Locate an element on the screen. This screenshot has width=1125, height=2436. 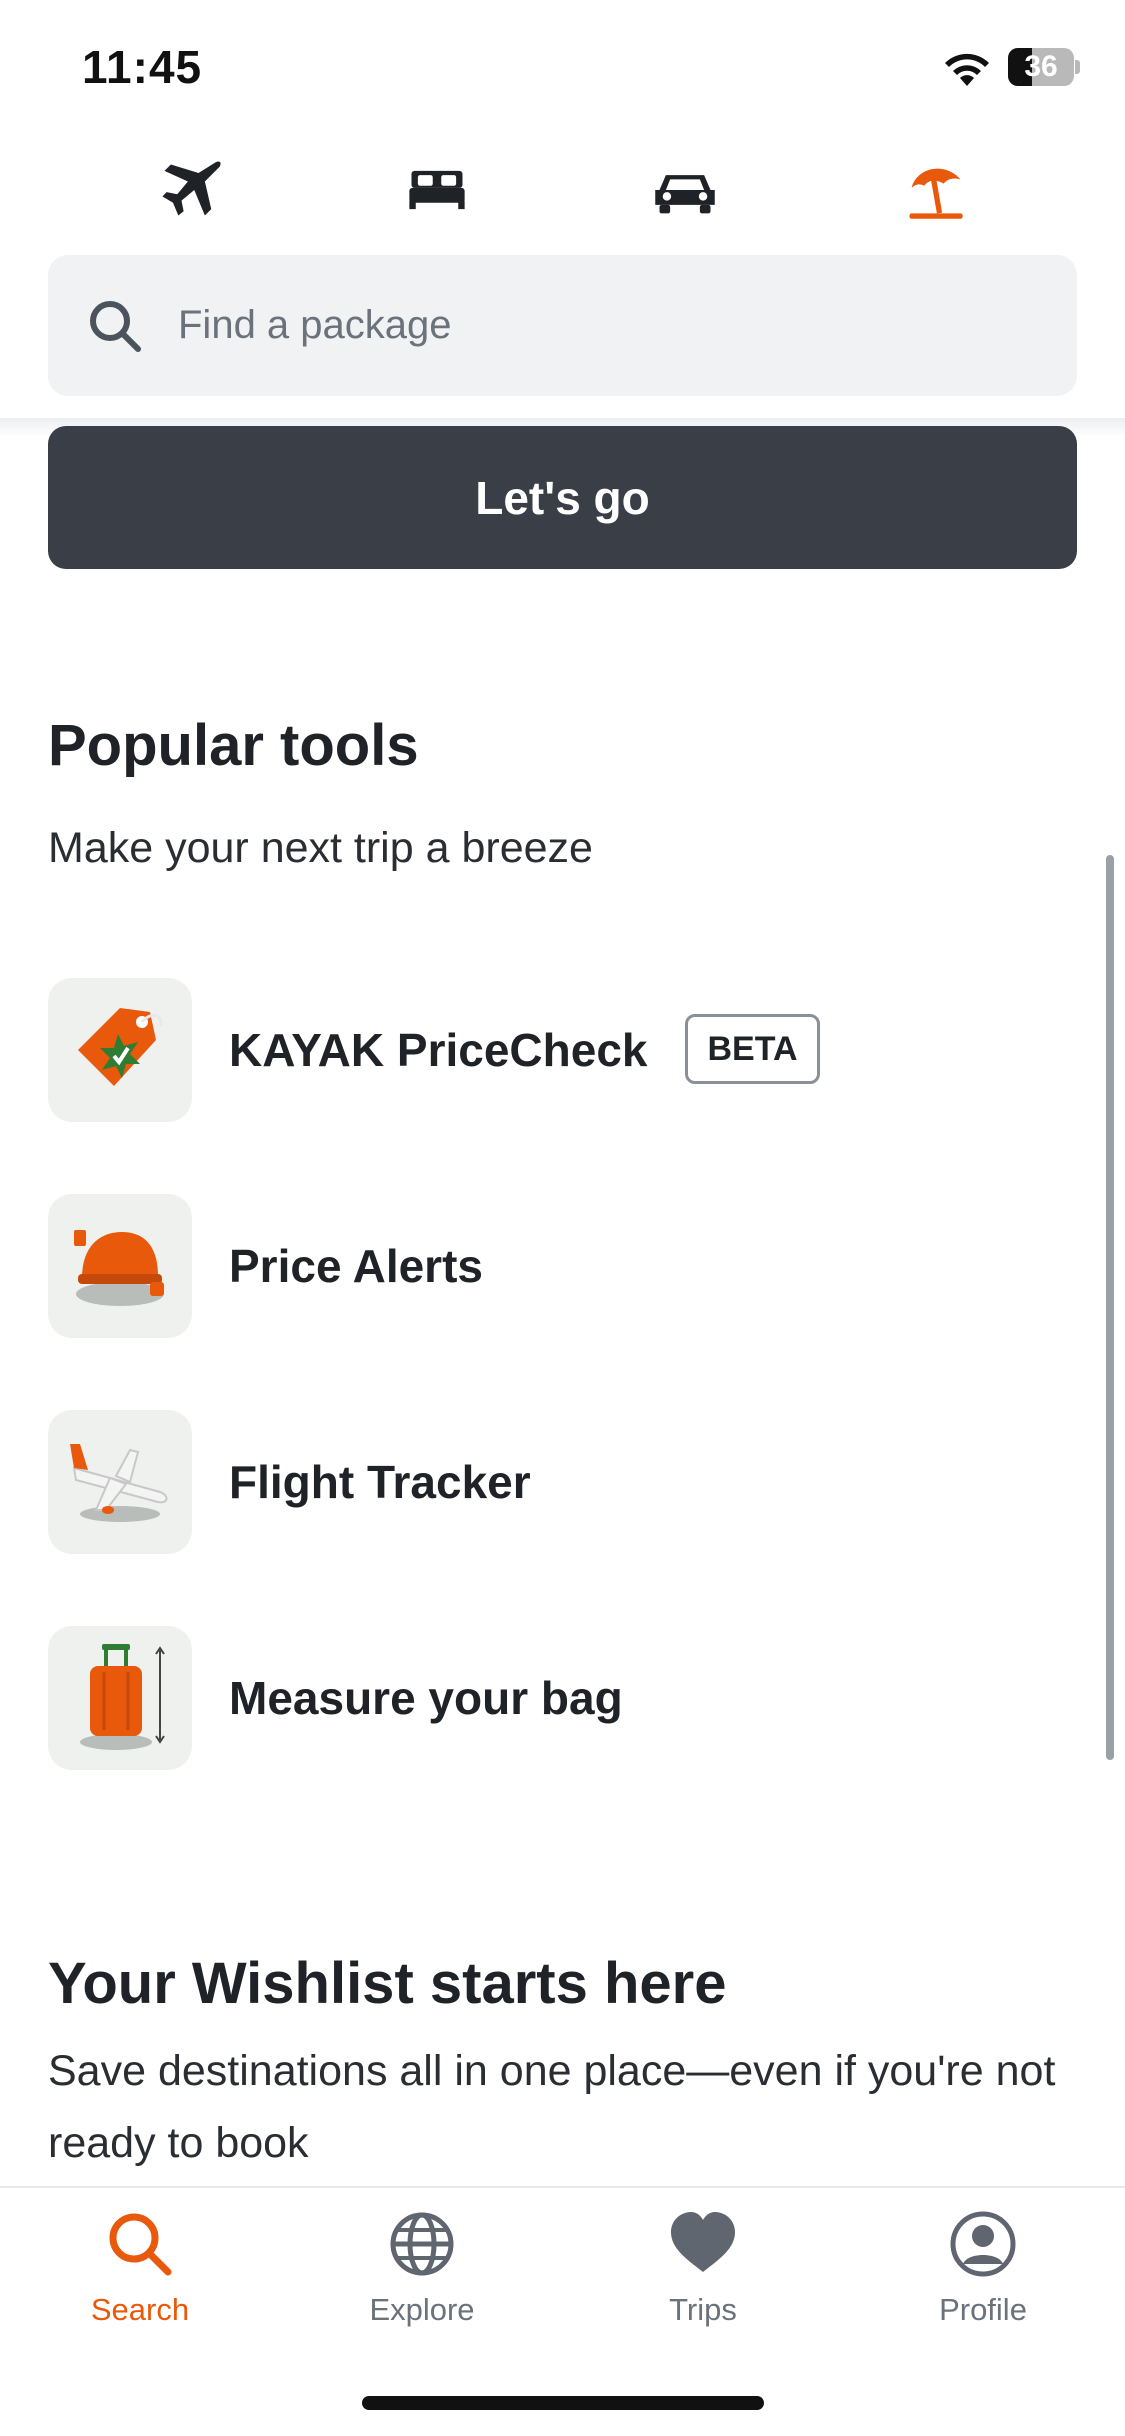
price-alerts-thumb is located at coordinates (120, 1266).